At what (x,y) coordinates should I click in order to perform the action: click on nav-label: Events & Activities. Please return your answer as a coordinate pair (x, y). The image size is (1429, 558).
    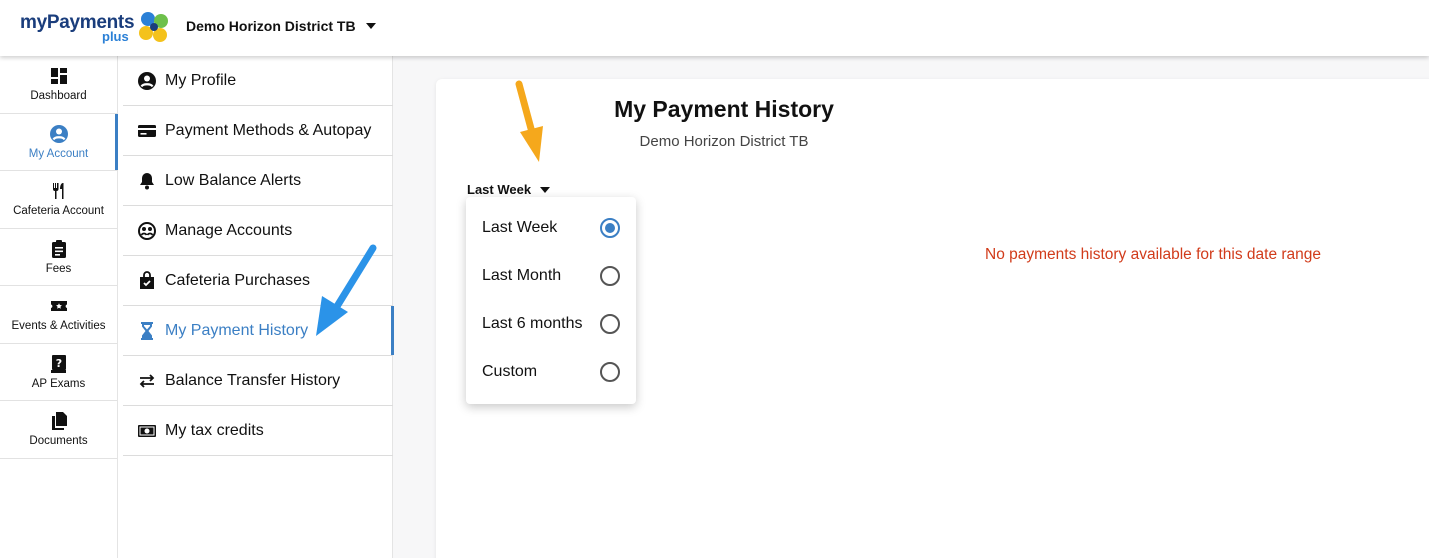
    Looking at the image, I should click on (58, 326).